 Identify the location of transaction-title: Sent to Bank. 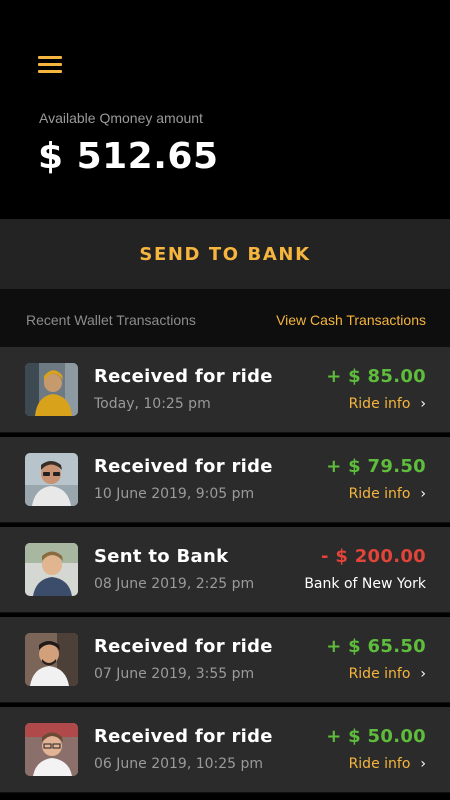
(161, 556).